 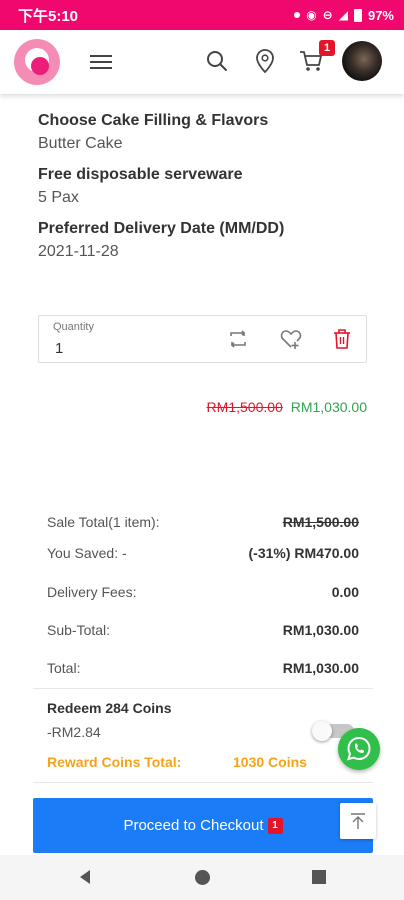 What do you see at coordinates (161, 228) in the screenshot?
I see `delivery-date-title: Preferred Delivery Date (MM/DD)` at bounding box center [161, 228].